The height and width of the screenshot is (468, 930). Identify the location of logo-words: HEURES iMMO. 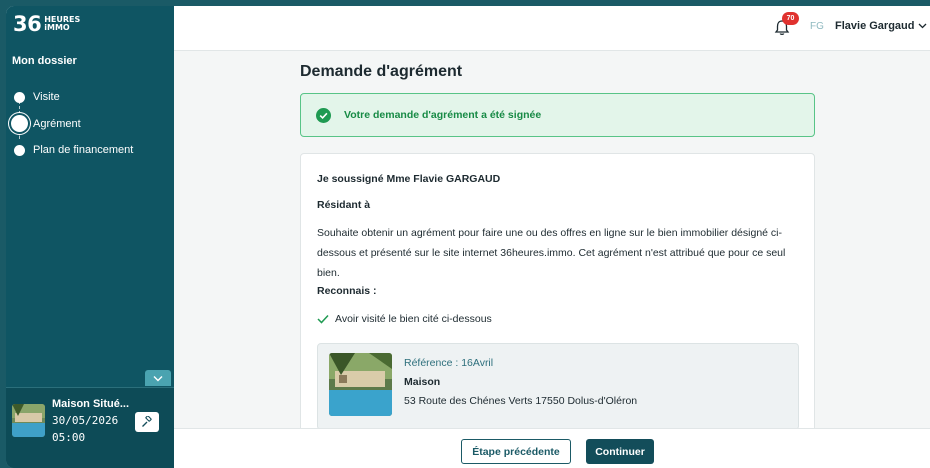
(62, 24).